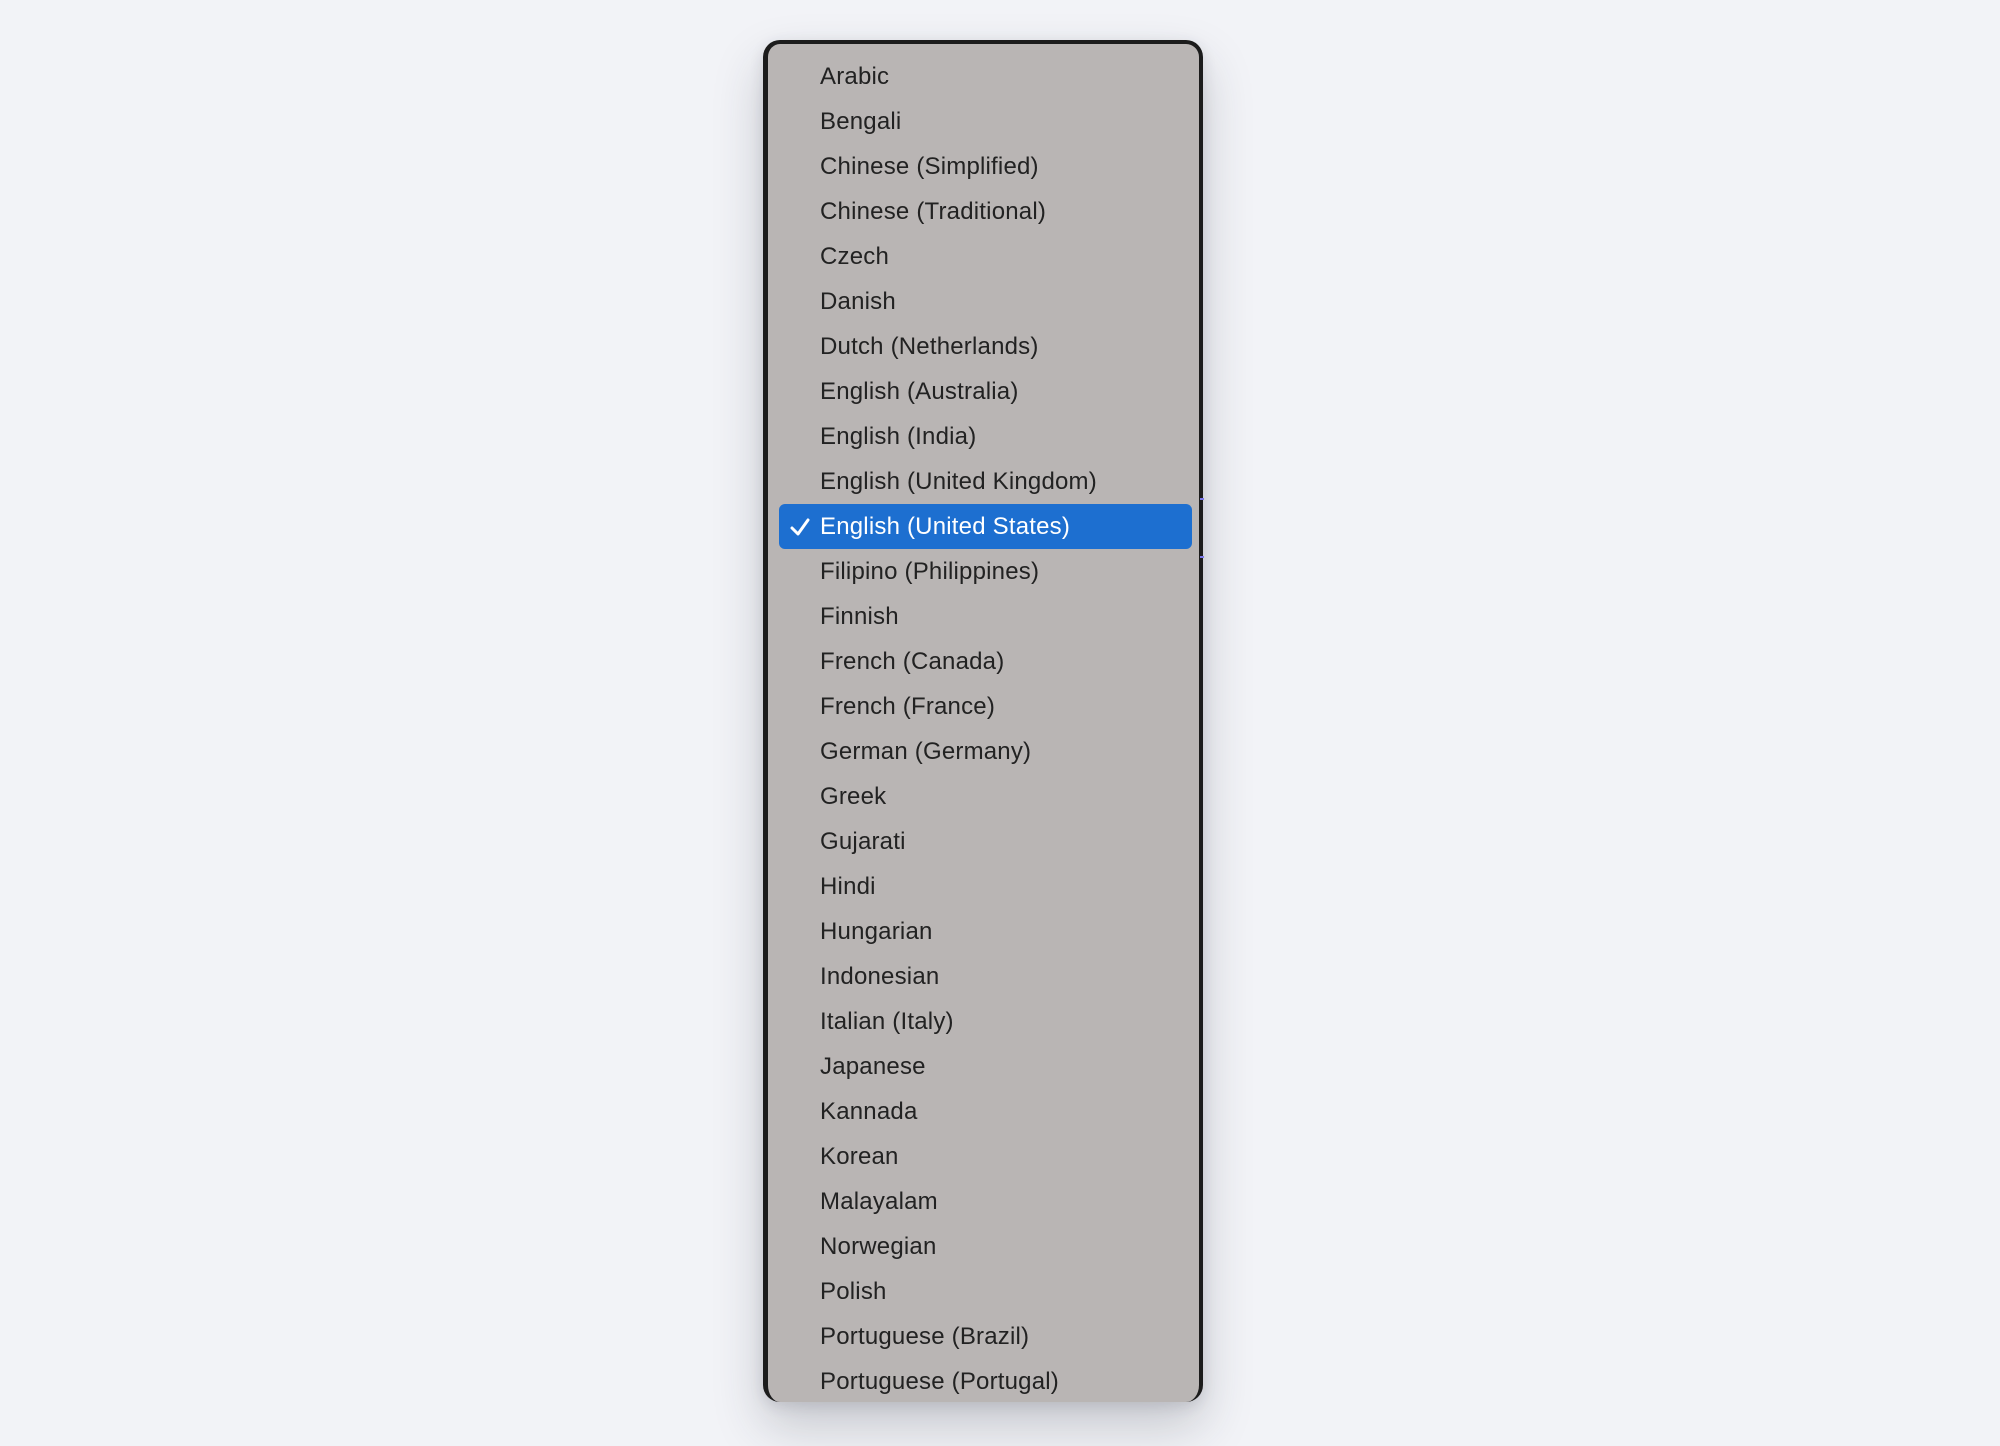 The height and width of the screenshot is (1446, 2000). I want to click on menu-item-label: Portuguese (Portugal), so click(939, 1381).